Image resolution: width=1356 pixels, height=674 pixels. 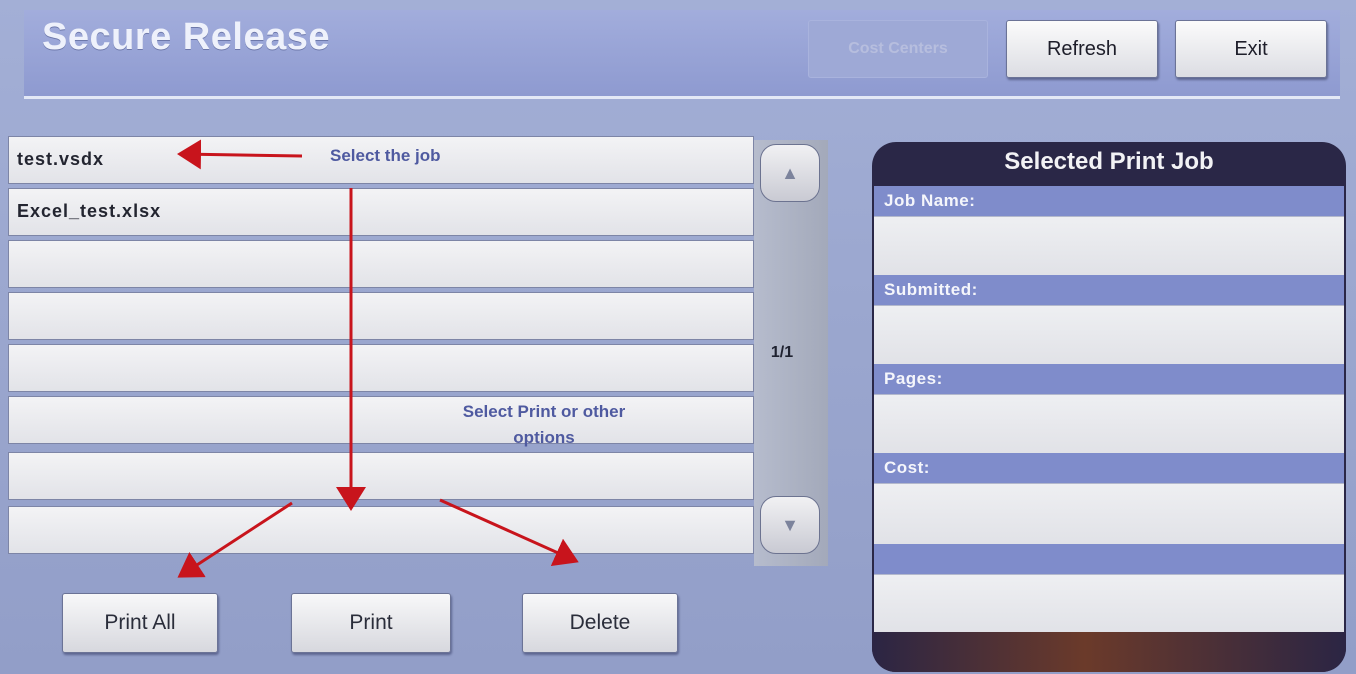 What do you see at coordinates (1109, 201) in the screenshot?
I see `job-name-label: Job Name:` at bounding box center [1109, 201].